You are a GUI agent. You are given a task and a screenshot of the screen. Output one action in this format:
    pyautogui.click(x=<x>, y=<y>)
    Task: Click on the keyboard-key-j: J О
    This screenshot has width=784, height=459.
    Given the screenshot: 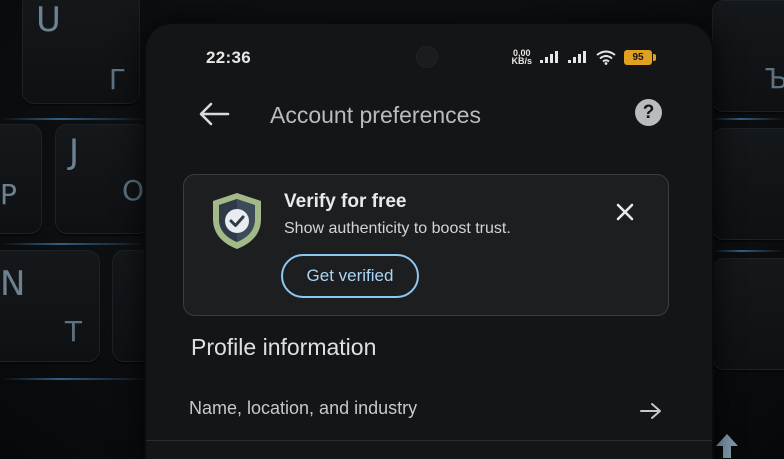 What is the action you would take?
    pyautogui.click(x=102, y=179)
    